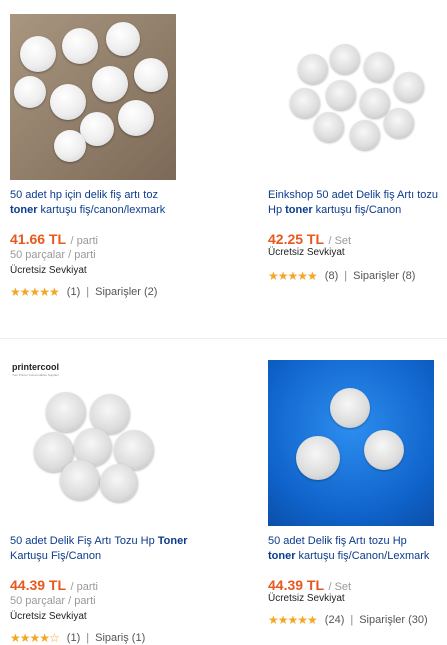 This screenshot has width=447, height=645. Describe the element at coordinates (357, 239) in the screenshot. I see `price-row: 42.25 TL / Set` at that location.